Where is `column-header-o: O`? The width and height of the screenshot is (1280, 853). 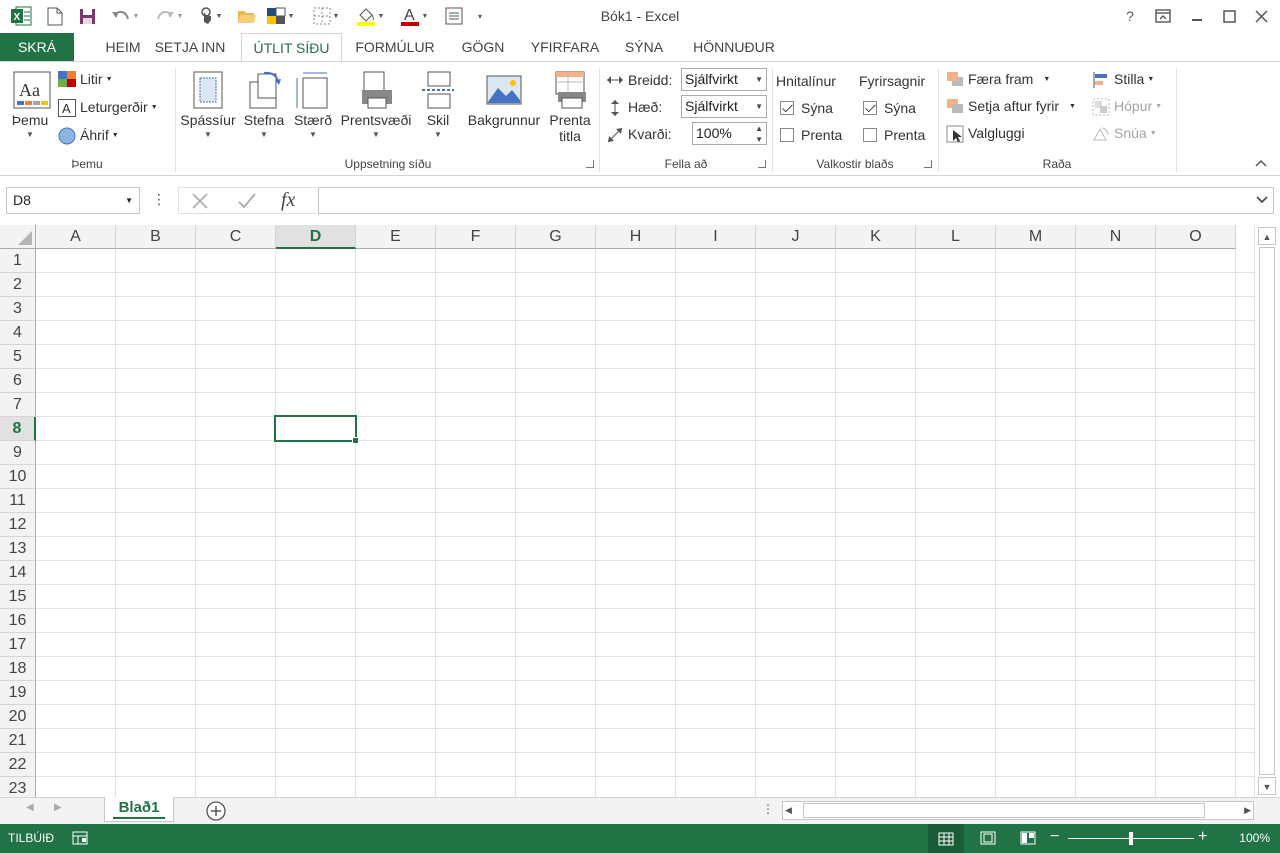 column-header-o: O is located at coordinates (1196, 237).